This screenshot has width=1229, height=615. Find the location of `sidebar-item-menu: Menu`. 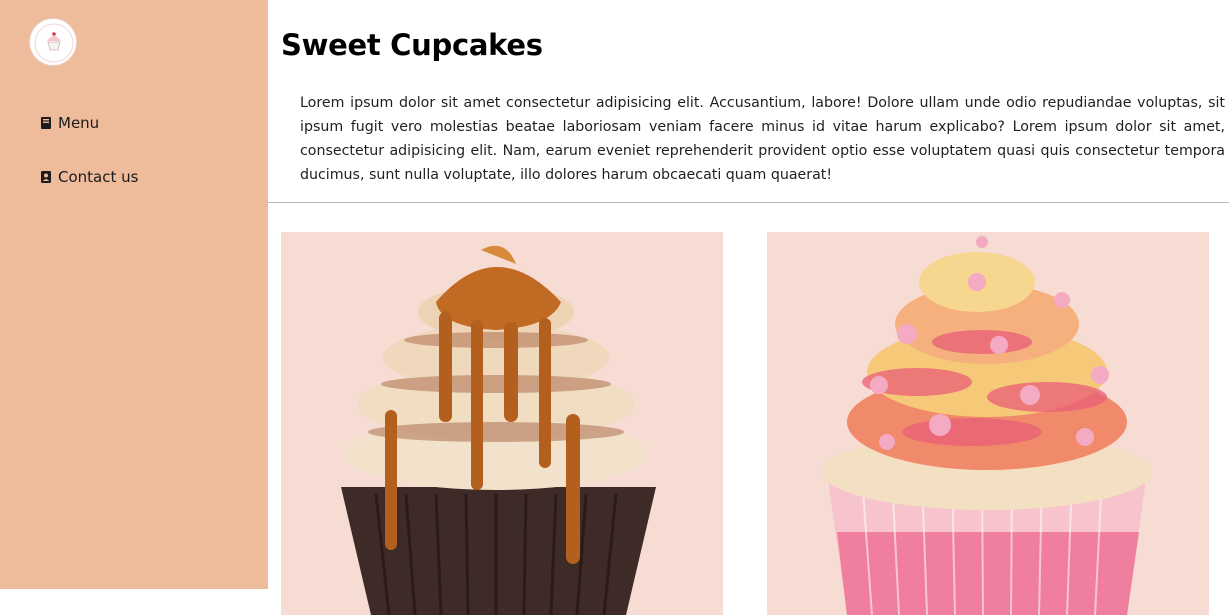

sidebar-item-menu: Menu is located at coordinates (69, 123).